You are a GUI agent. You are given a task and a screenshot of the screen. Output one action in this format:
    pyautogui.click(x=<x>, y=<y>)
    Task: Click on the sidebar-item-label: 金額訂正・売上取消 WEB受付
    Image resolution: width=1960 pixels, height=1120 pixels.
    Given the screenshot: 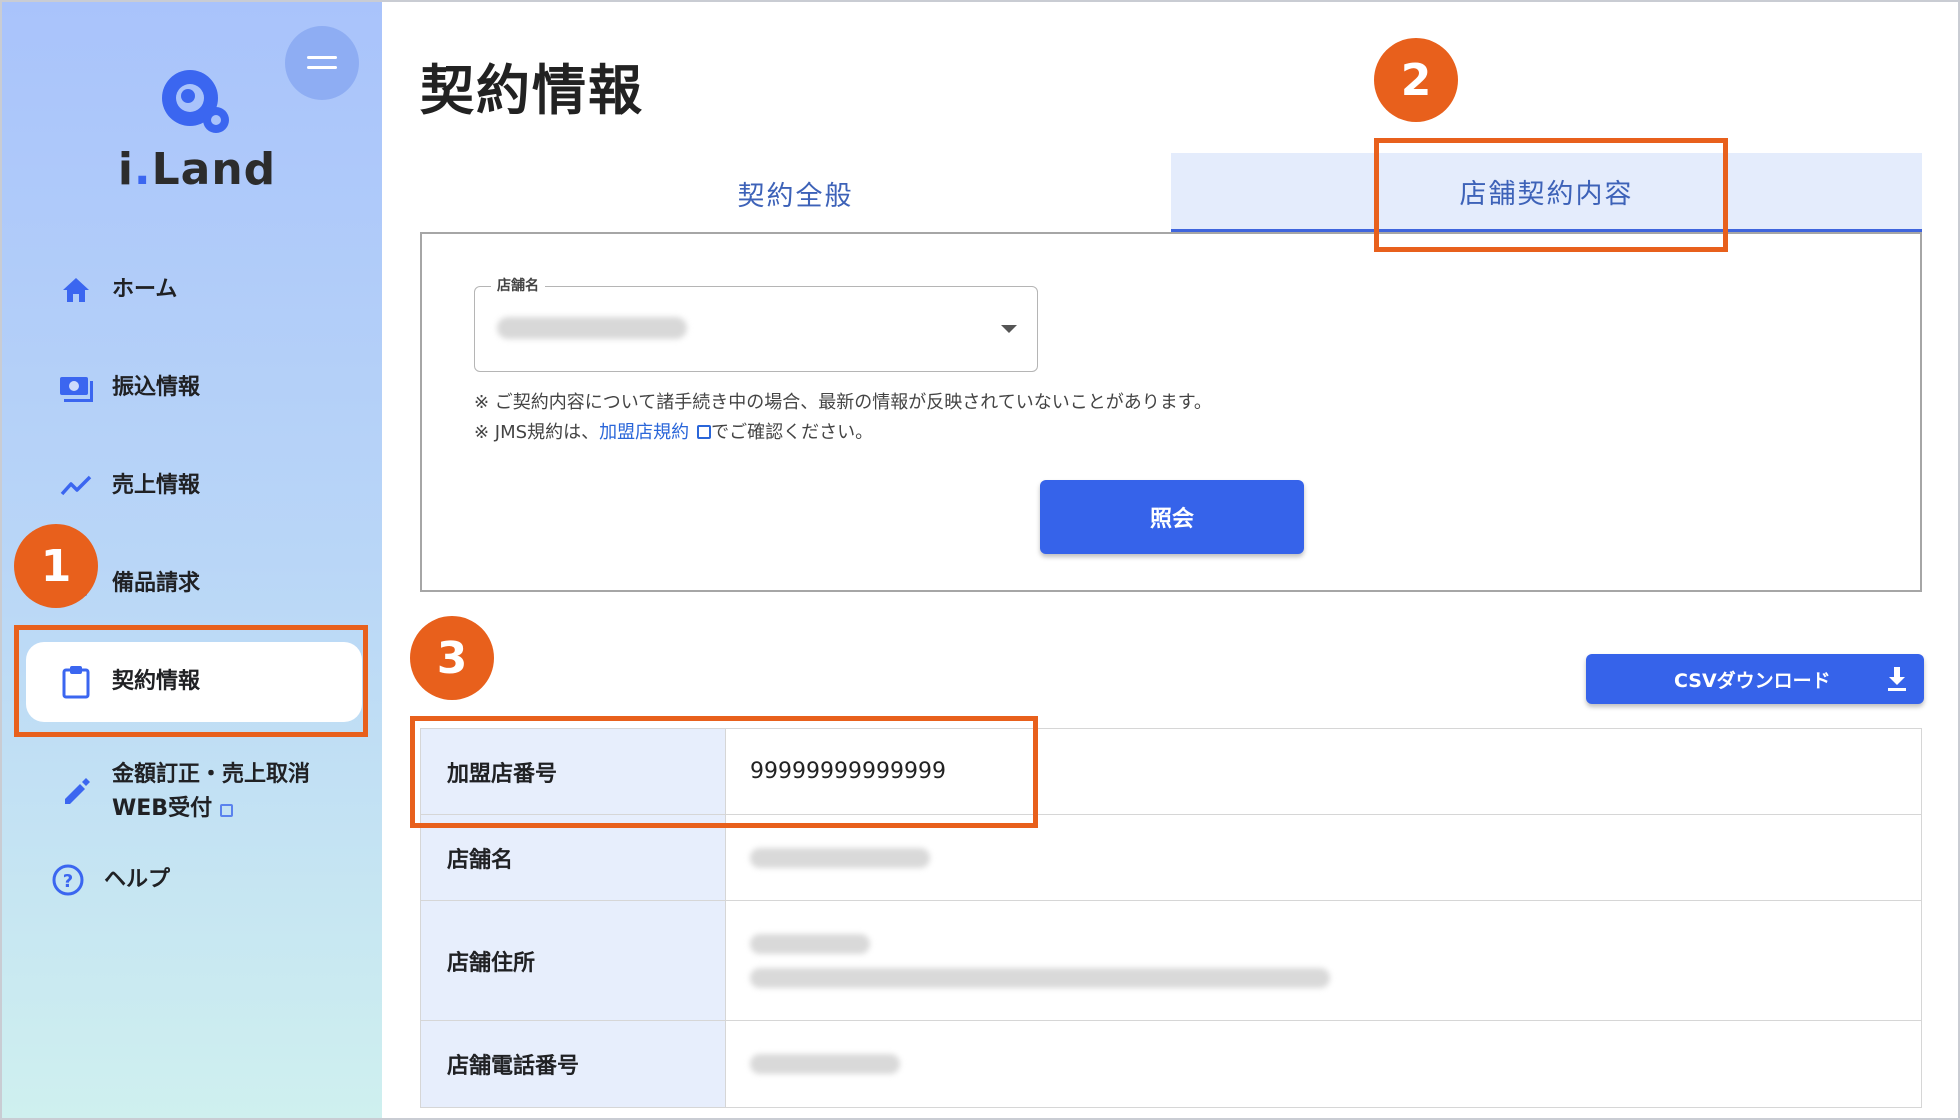 What is the action you would take?
    pyautogui.click(x=211, y=791)
    